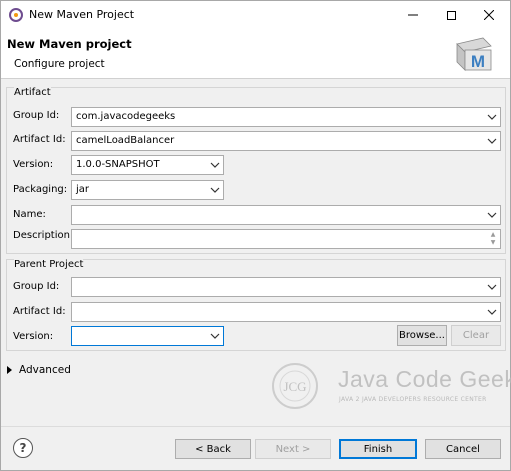 This screenshot has width=511, height=471. Describe the element at coordinates (478, 61) in the screenshot. I see `maven-logo-letter: M` at that location.